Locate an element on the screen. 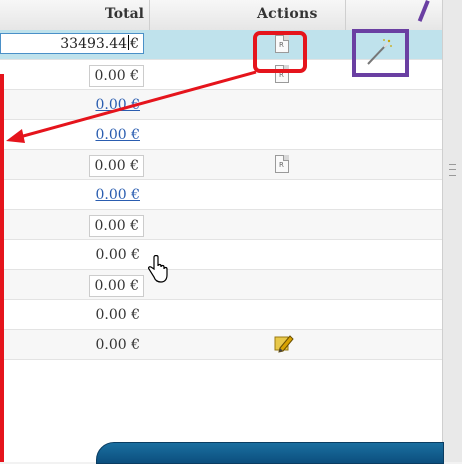  vertical-scrollbar is located at coordinates (452, 231).